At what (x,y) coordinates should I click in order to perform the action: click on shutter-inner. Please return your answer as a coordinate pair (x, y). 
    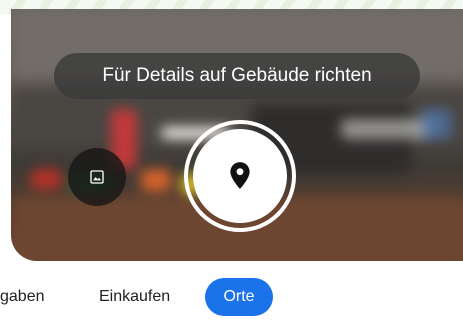
    Looking at the image, I should click on (240, 176).